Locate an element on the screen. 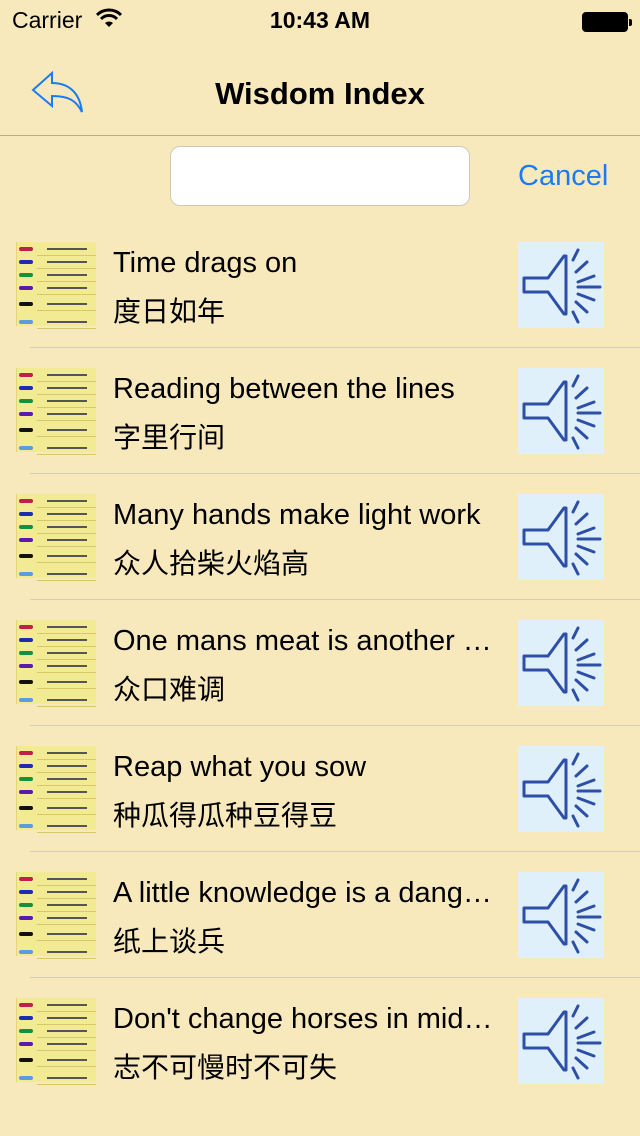 Image resolution: width=640 pixels, height=1136 pixels. list-item: Many hands make light work 众人拾柴火焰高 is located at coordinates (320, 537).